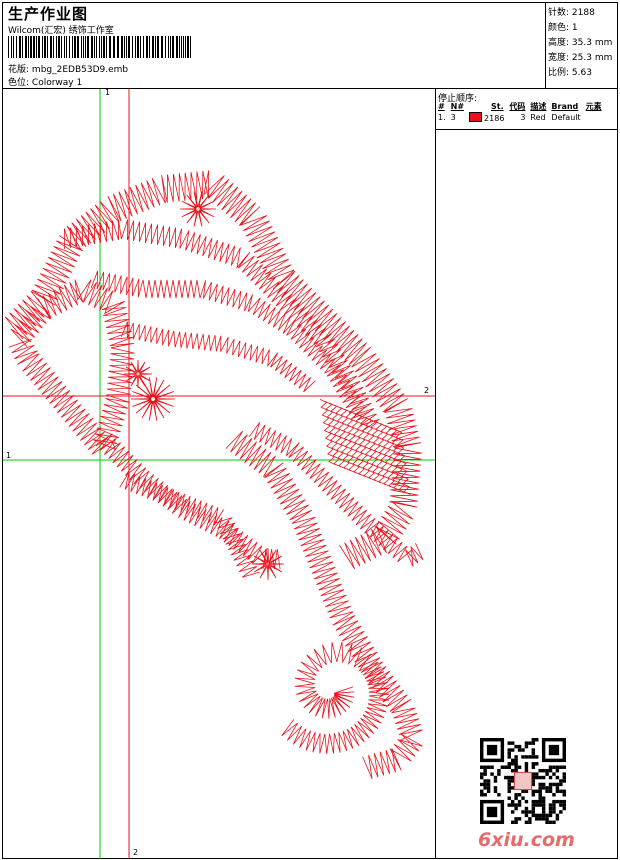  What do you see at coordinates (571, 13) in the screenshot?
I see `stat-stitches: 针数: 2188` at bounding box center [571, 13].